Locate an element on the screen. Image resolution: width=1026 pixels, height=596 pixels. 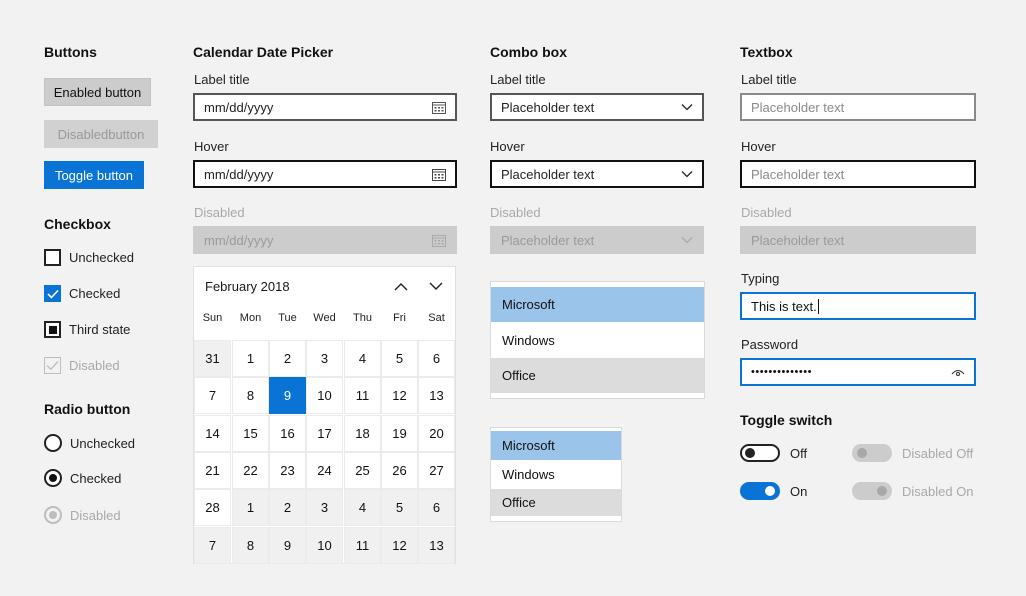
calendar-day: 22 is located at coordinates (250, 470).